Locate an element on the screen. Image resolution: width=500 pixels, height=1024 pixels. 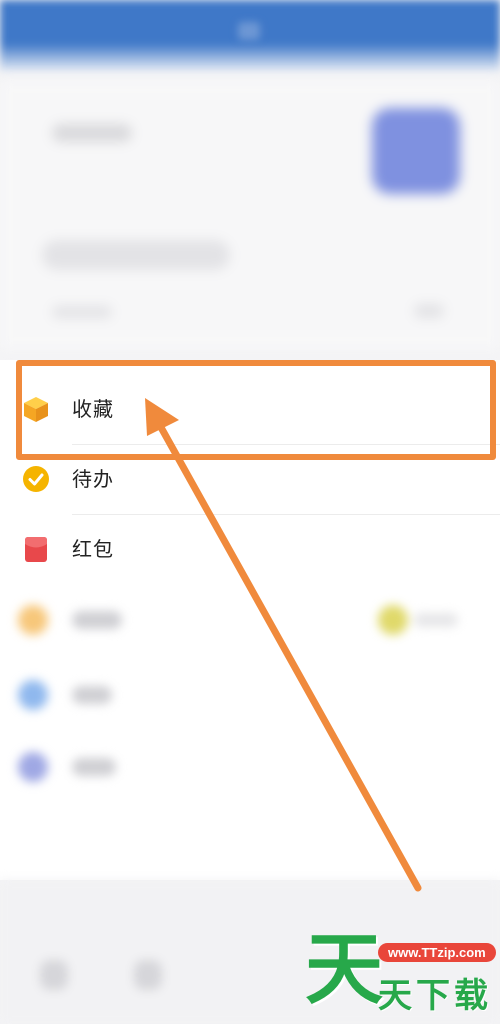
watermark-url: www.TTzip.com is located at coordinates (437, 952).